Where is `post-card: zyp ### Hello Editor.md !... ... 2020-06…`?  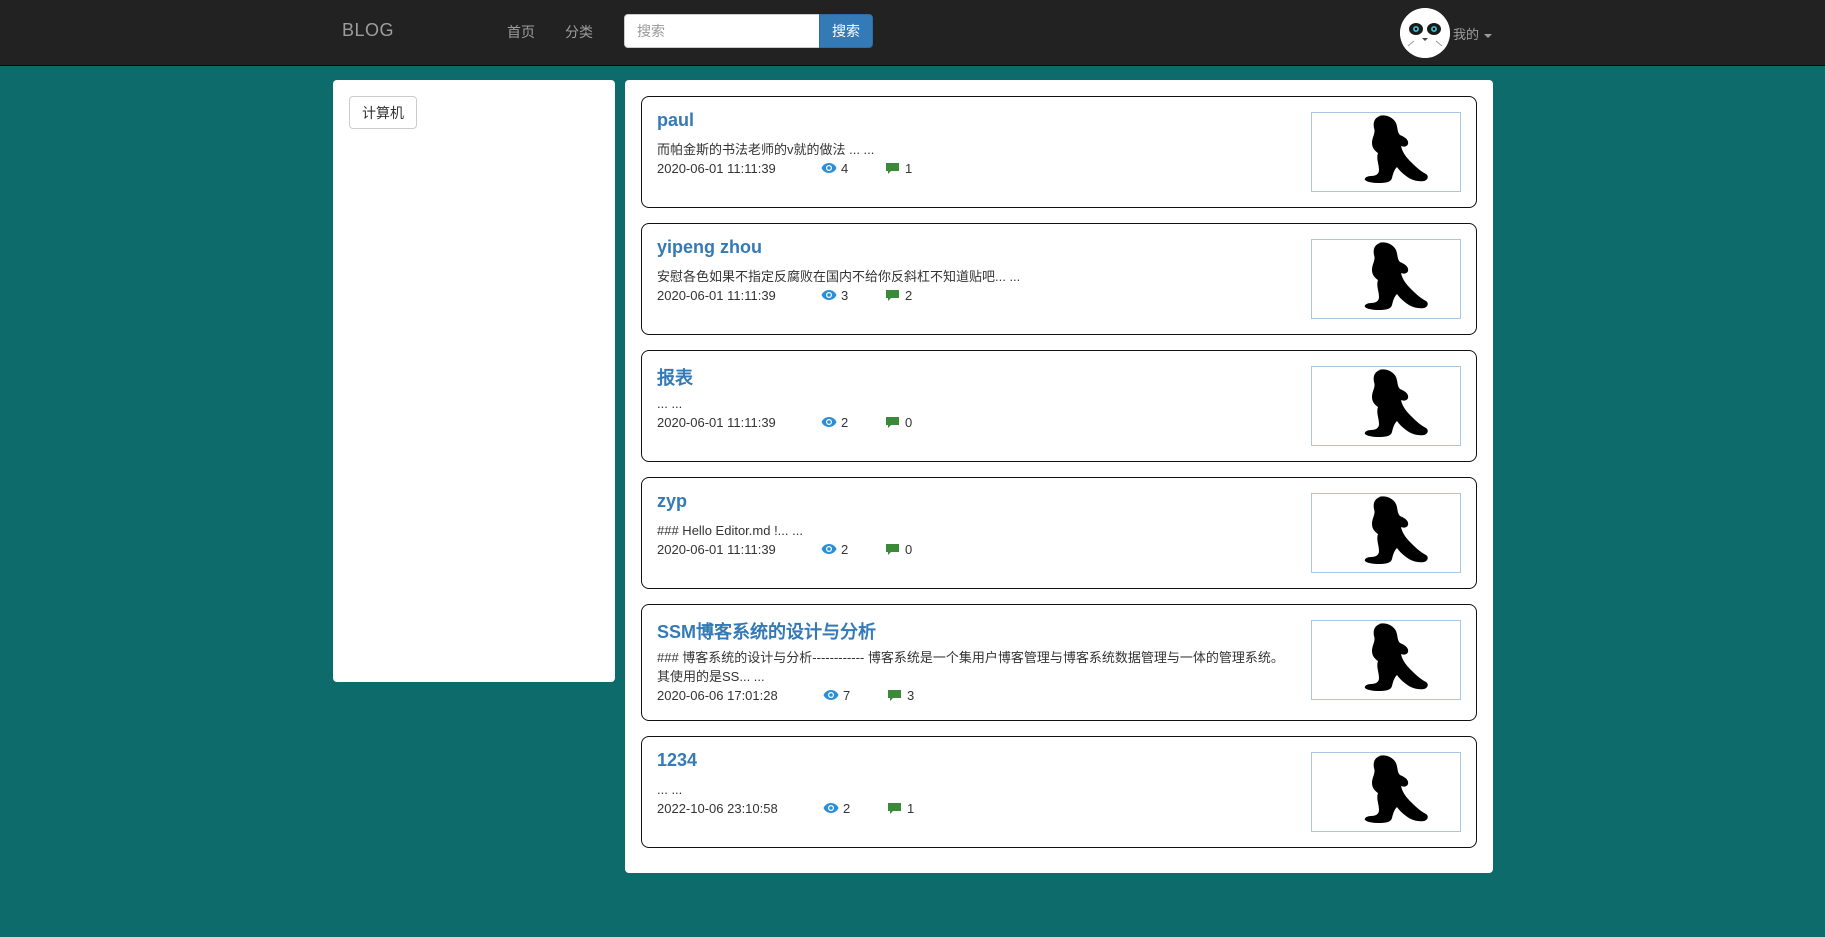
post-card: zyp ### Hello Editor.md !... ... 2020-06… is located at coordinates (1059, 533).